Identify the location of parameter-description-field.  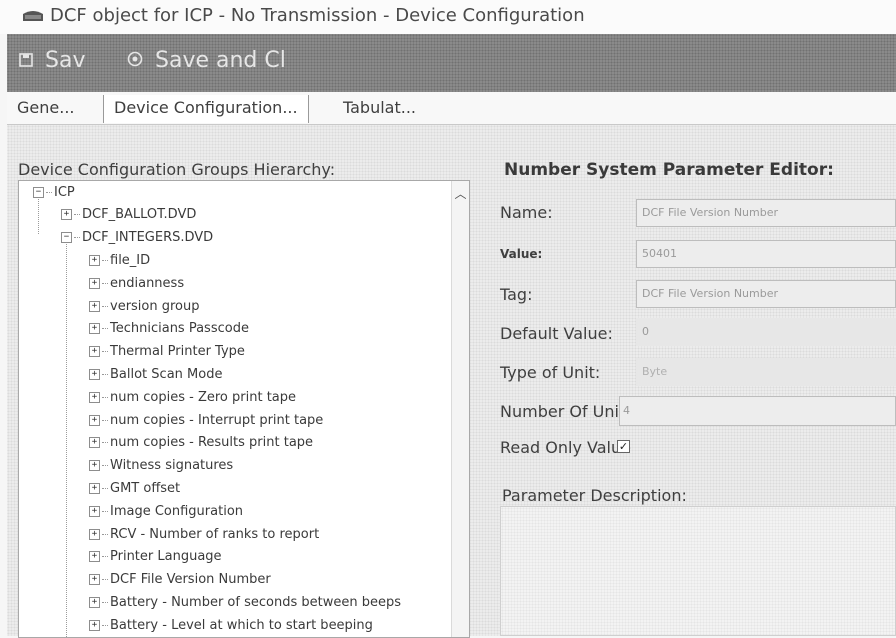
(698, 571).